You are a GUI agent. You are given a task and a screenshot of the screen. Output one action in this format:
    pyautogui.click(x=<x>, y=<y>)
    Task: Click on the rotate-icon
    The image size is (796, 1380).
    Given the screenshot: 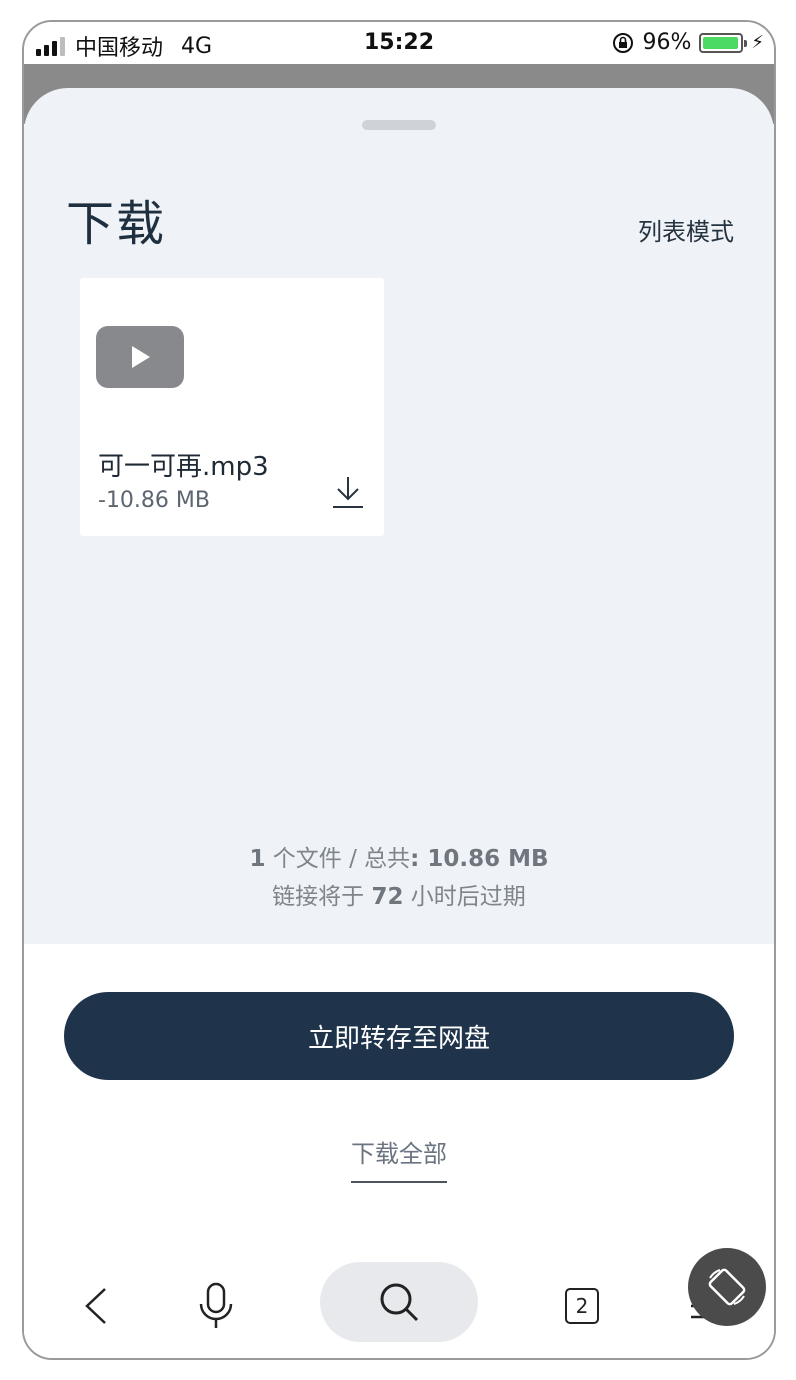 What is the action you would take?
    pyautogui.click(x=727, y=1287)
    